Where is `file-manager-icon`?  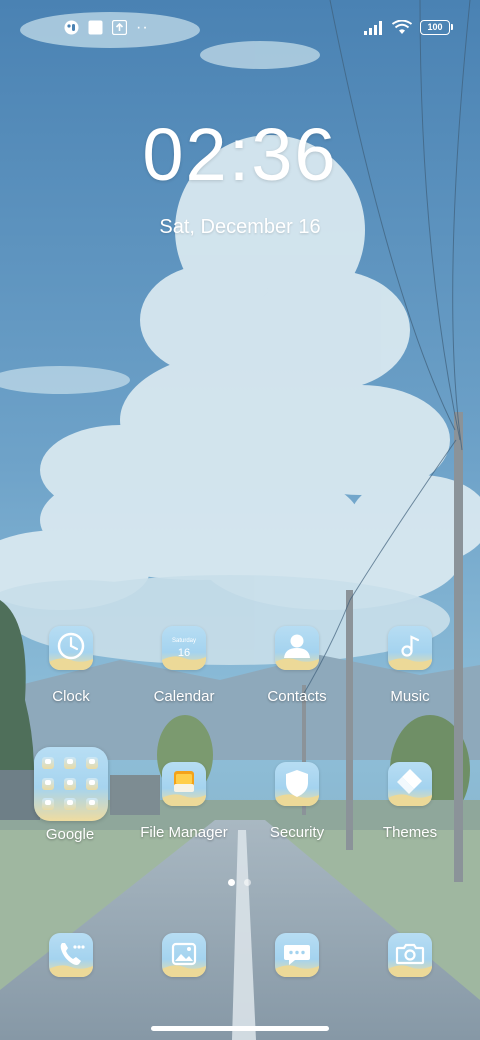 file-manager-icon is located at coordinates (184, 784).